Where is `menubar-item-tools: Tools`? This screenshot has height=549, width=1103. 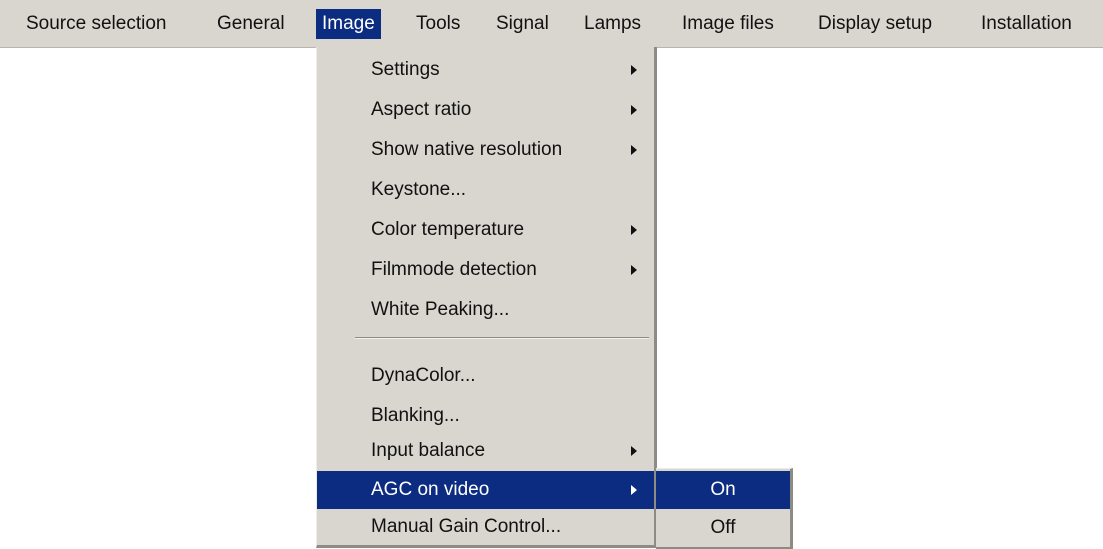
menubar-item-tools: Tools is located at coordinates (438, 24).